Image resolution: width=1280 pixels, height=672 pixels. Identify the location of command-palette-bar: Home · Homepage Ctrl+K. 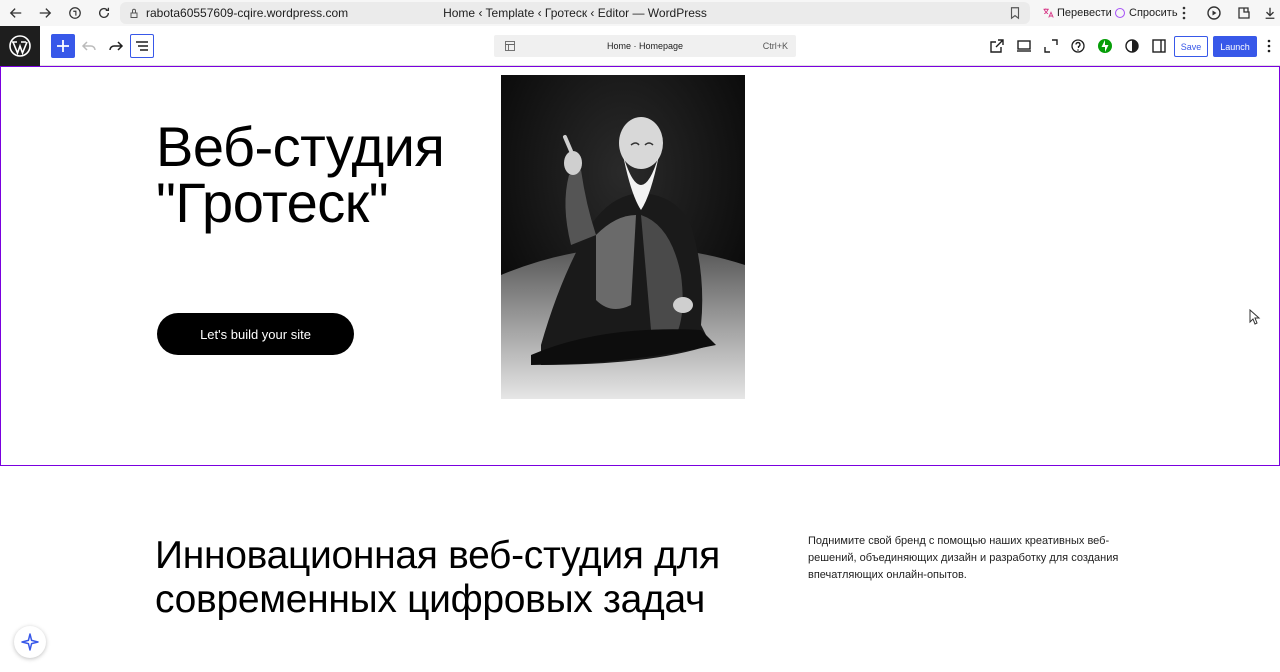
(645, 46).